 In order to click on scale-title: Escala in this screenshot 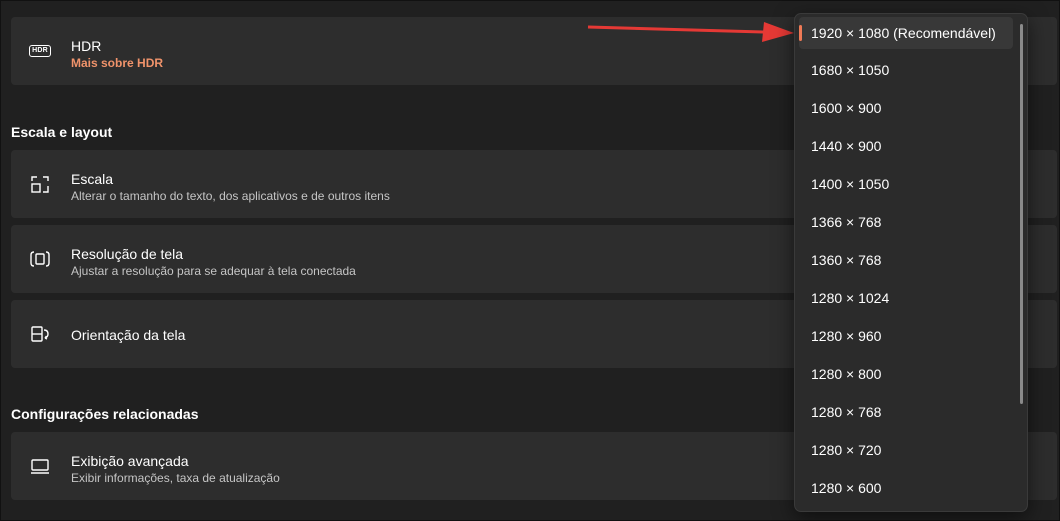, I will do `click(92, 179)`.